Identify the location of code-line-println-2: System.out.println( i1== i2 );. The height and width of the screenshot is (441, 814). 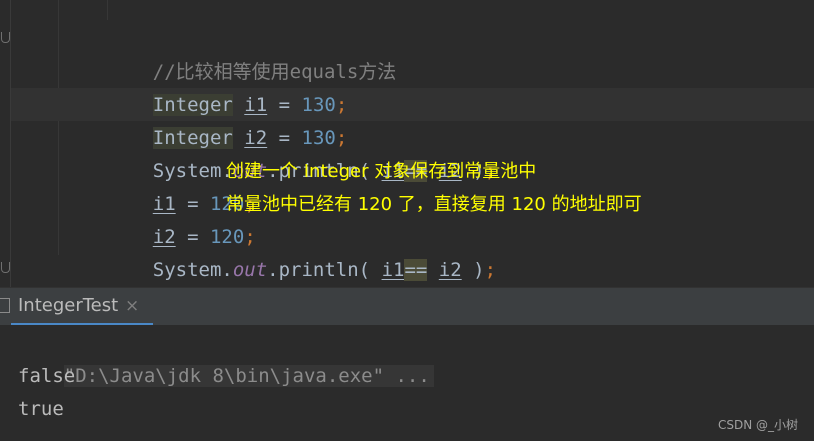
(301, 251).